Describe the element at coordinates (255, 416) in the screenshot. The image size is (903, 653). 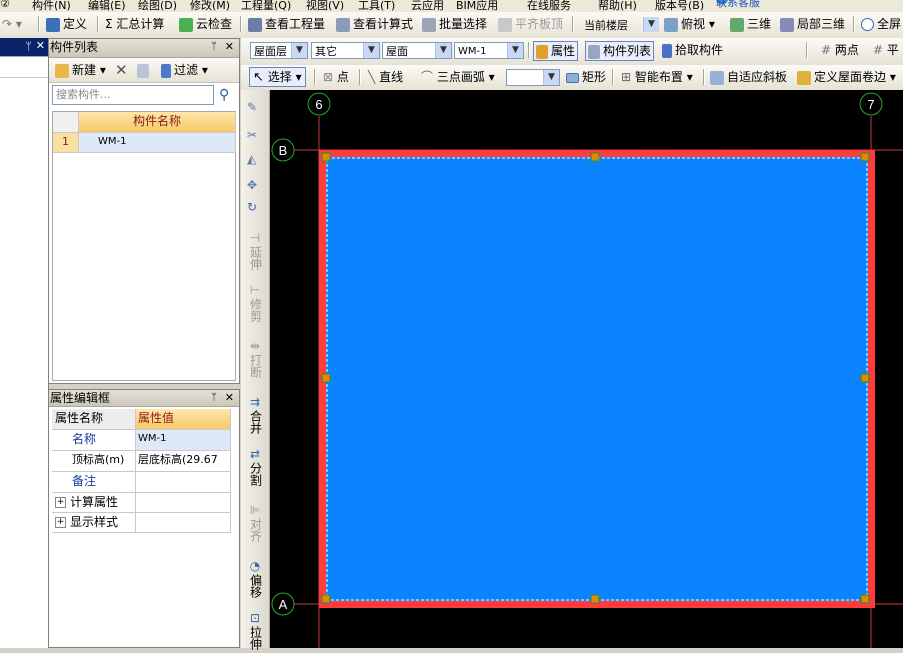
I see `merge-tool: ⇉ 合并` at that location.